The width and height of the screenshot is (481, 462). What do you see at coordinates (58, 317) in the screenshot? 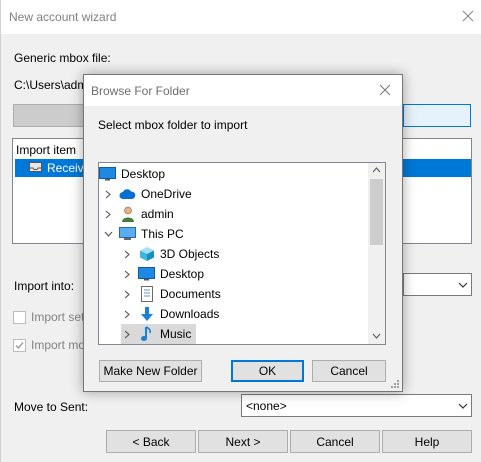
I see `import-set-label: Import set` at bounding box center [58, 317].